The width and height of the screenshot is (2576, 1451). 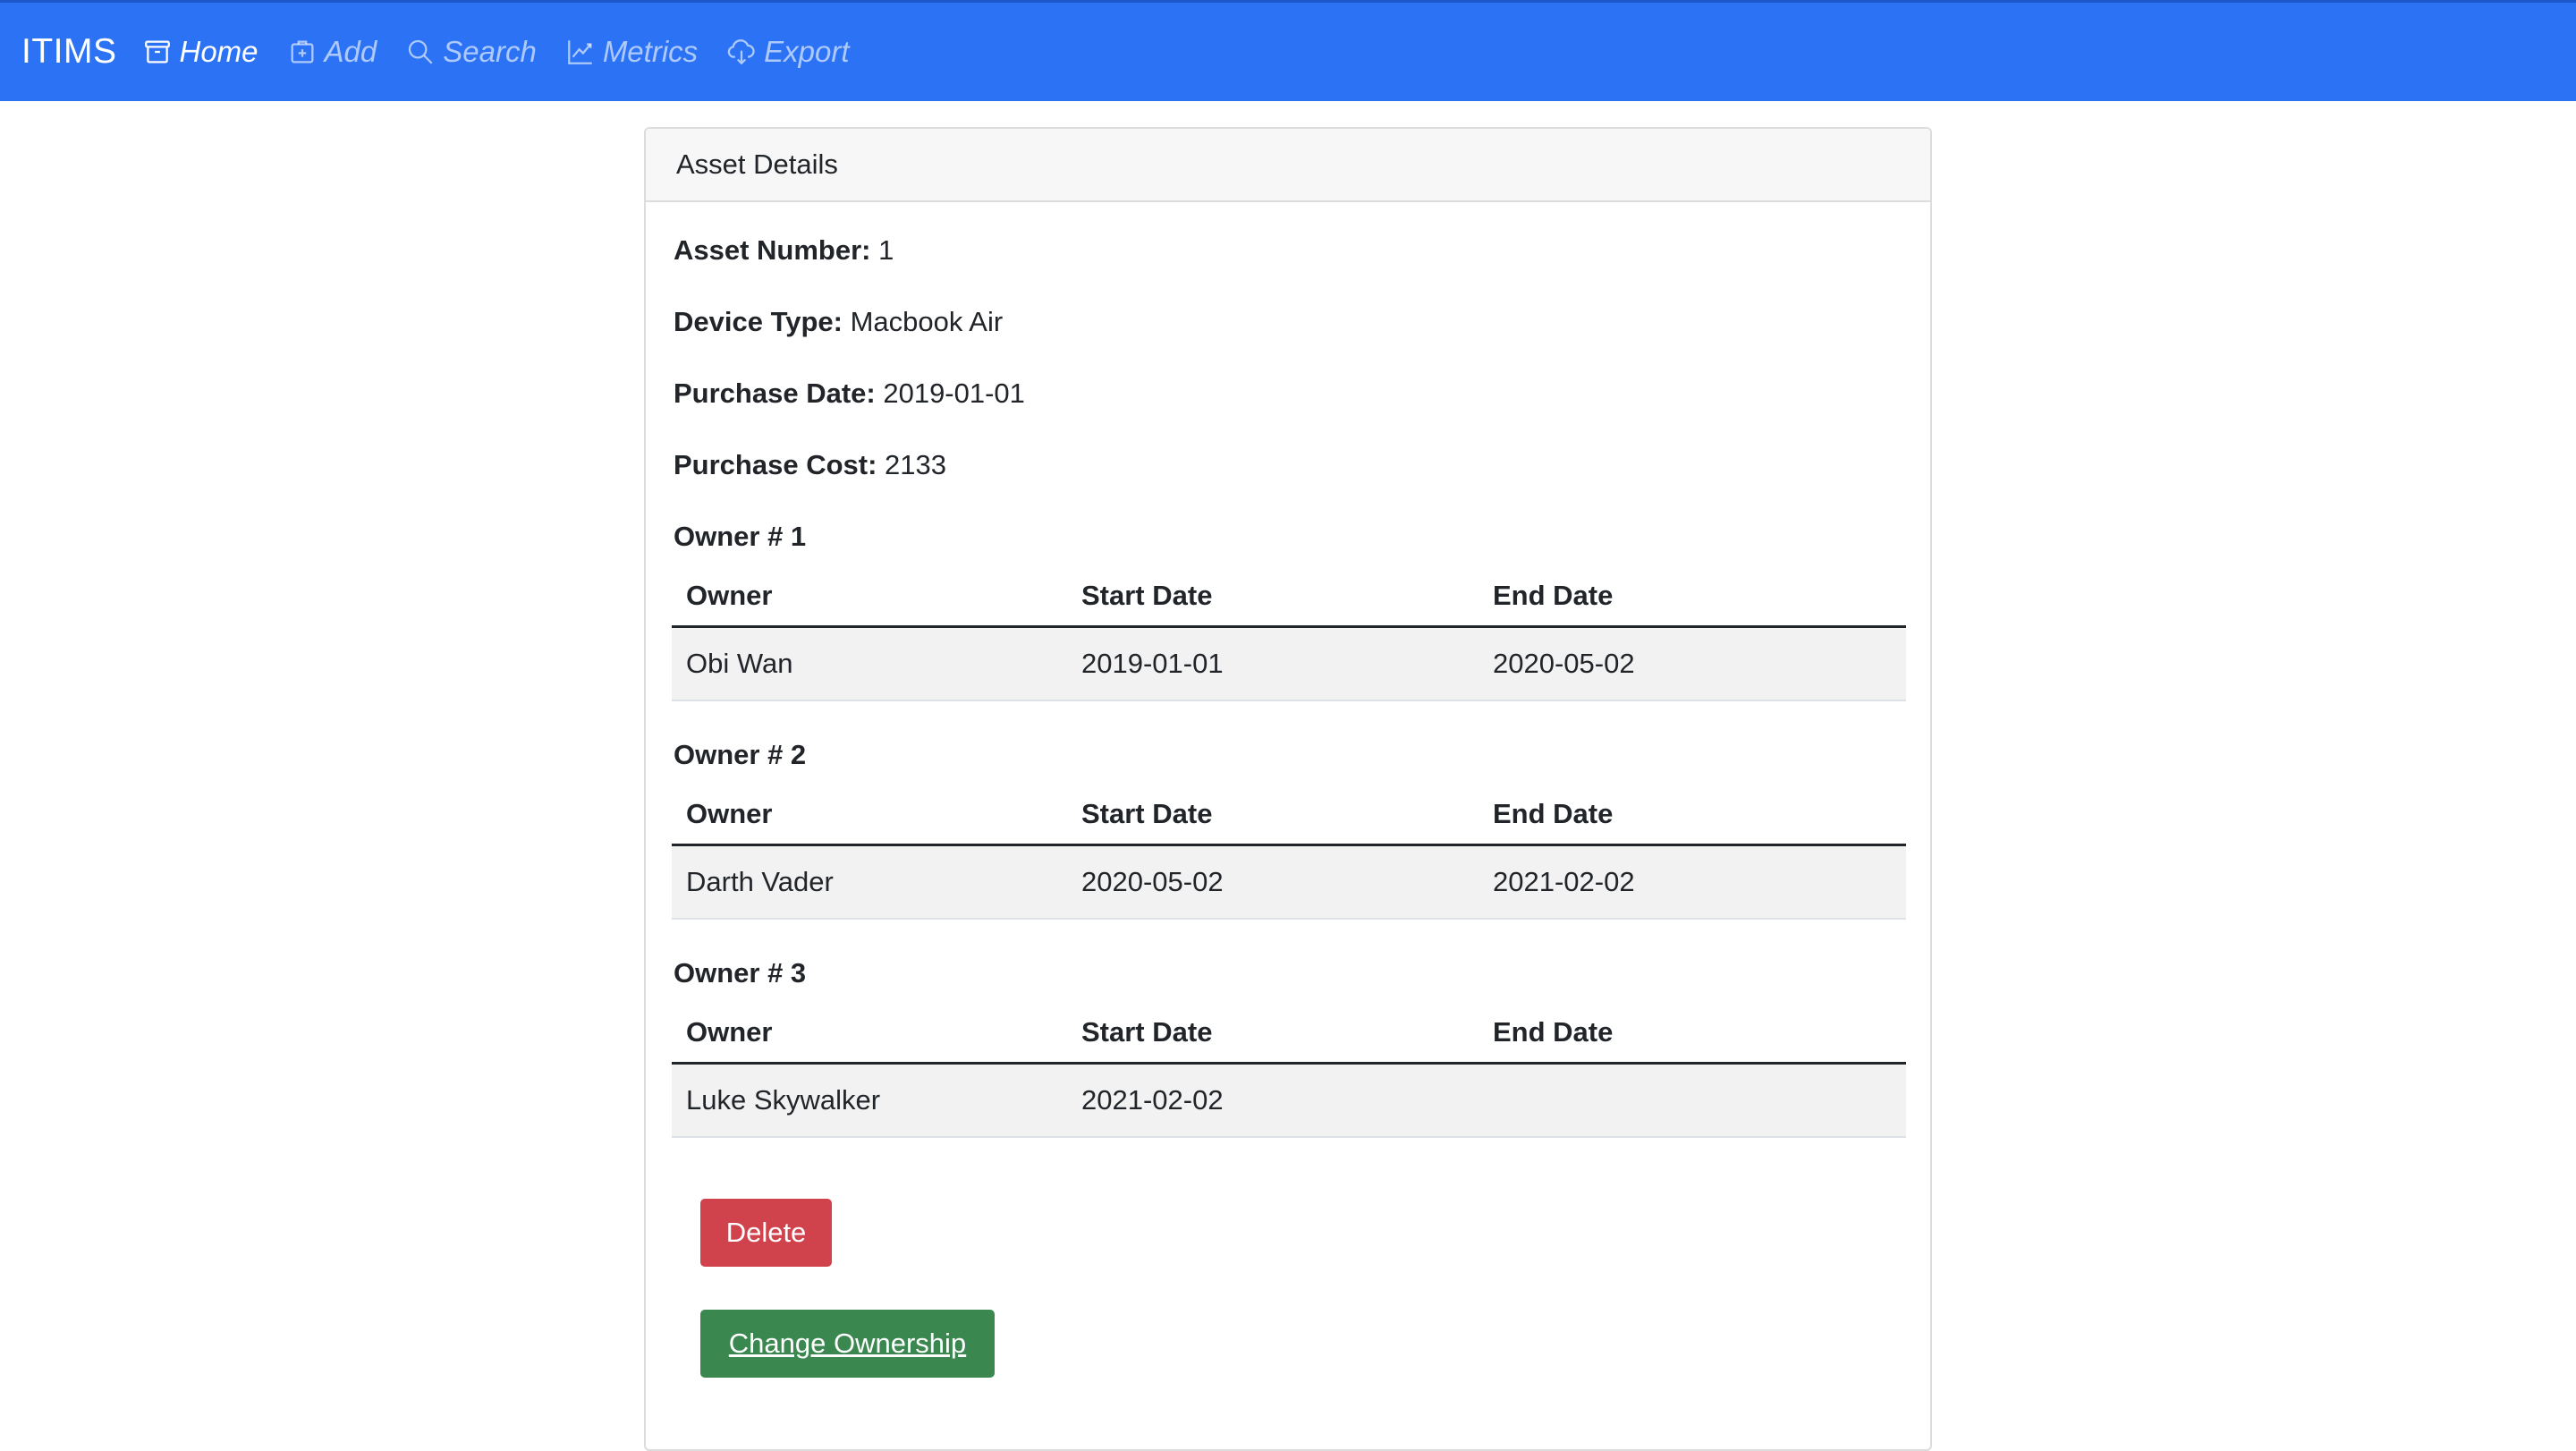 What do you see at coordinates (760, 882) in the screenshot?
I see `owner-name: Darth Vader` at bounding box center [760, 882].